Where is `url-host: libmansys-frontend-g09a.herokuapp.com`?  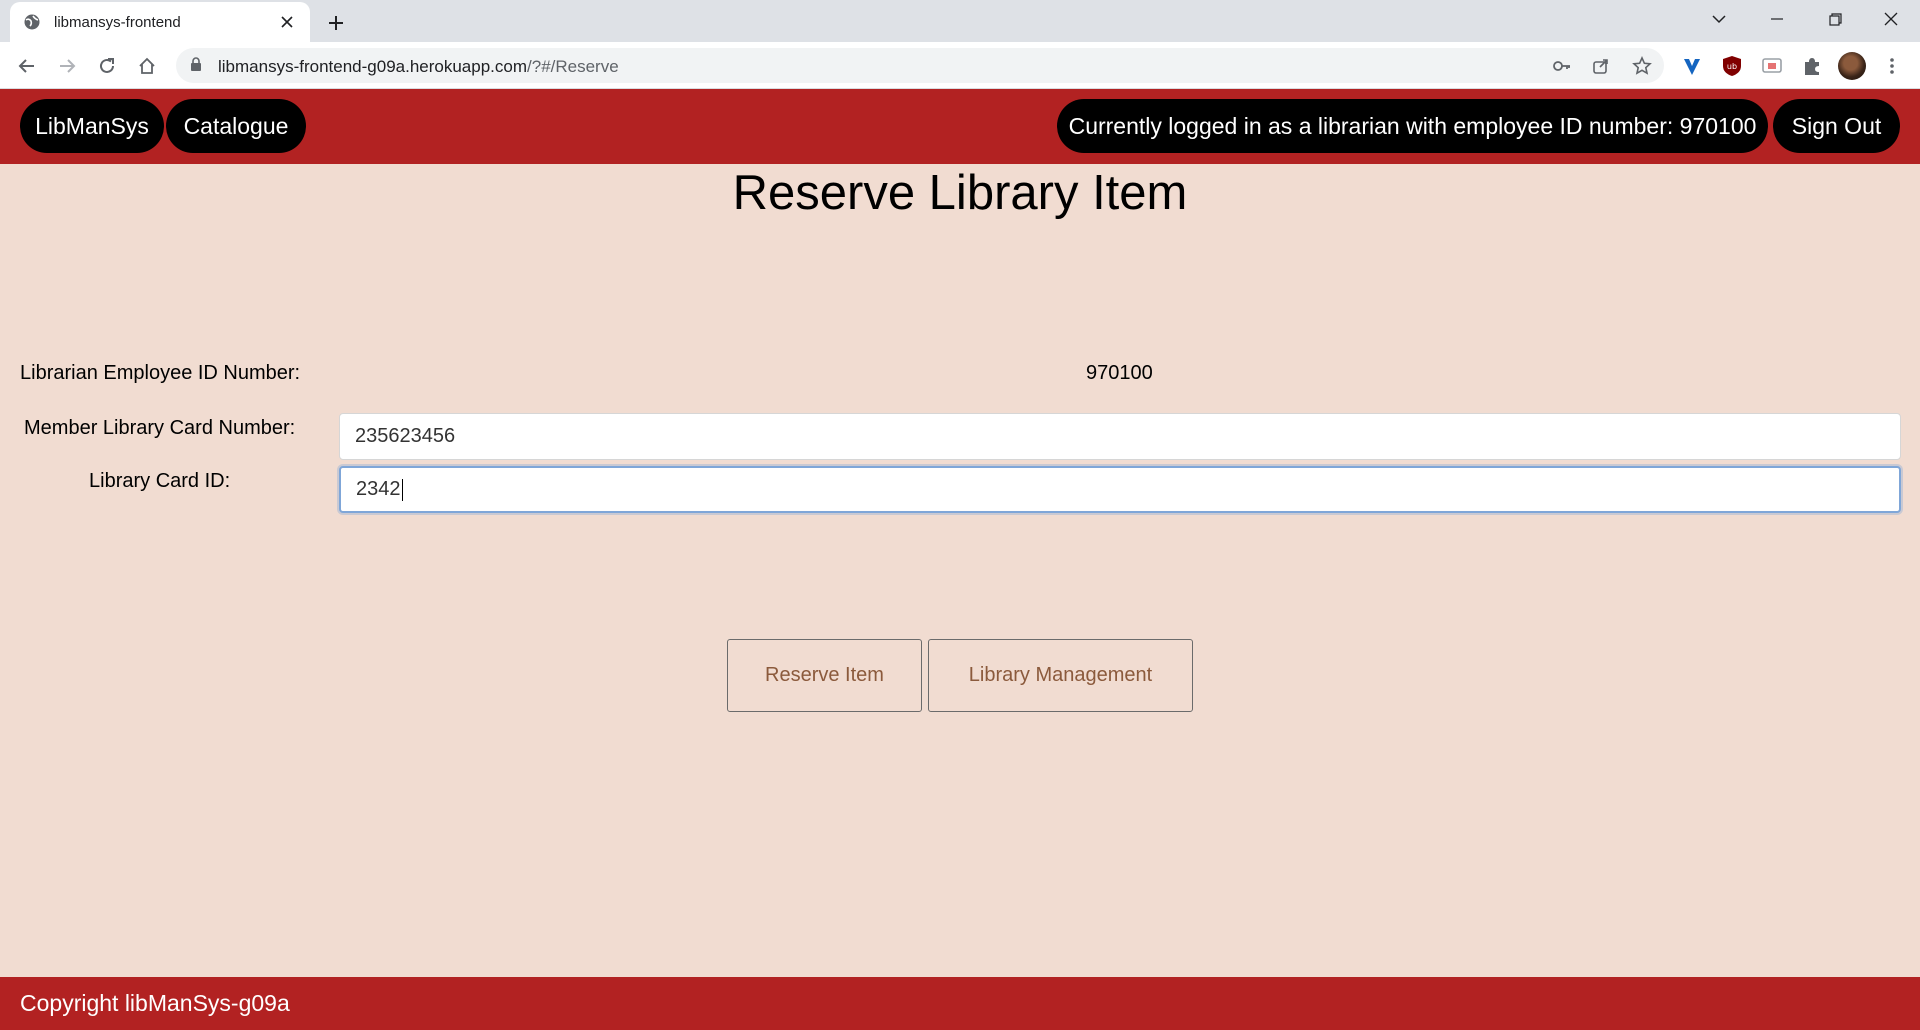
url-host: libmansys-frontend-g09a.herokuapp.com is located at coordinates (373, 66).